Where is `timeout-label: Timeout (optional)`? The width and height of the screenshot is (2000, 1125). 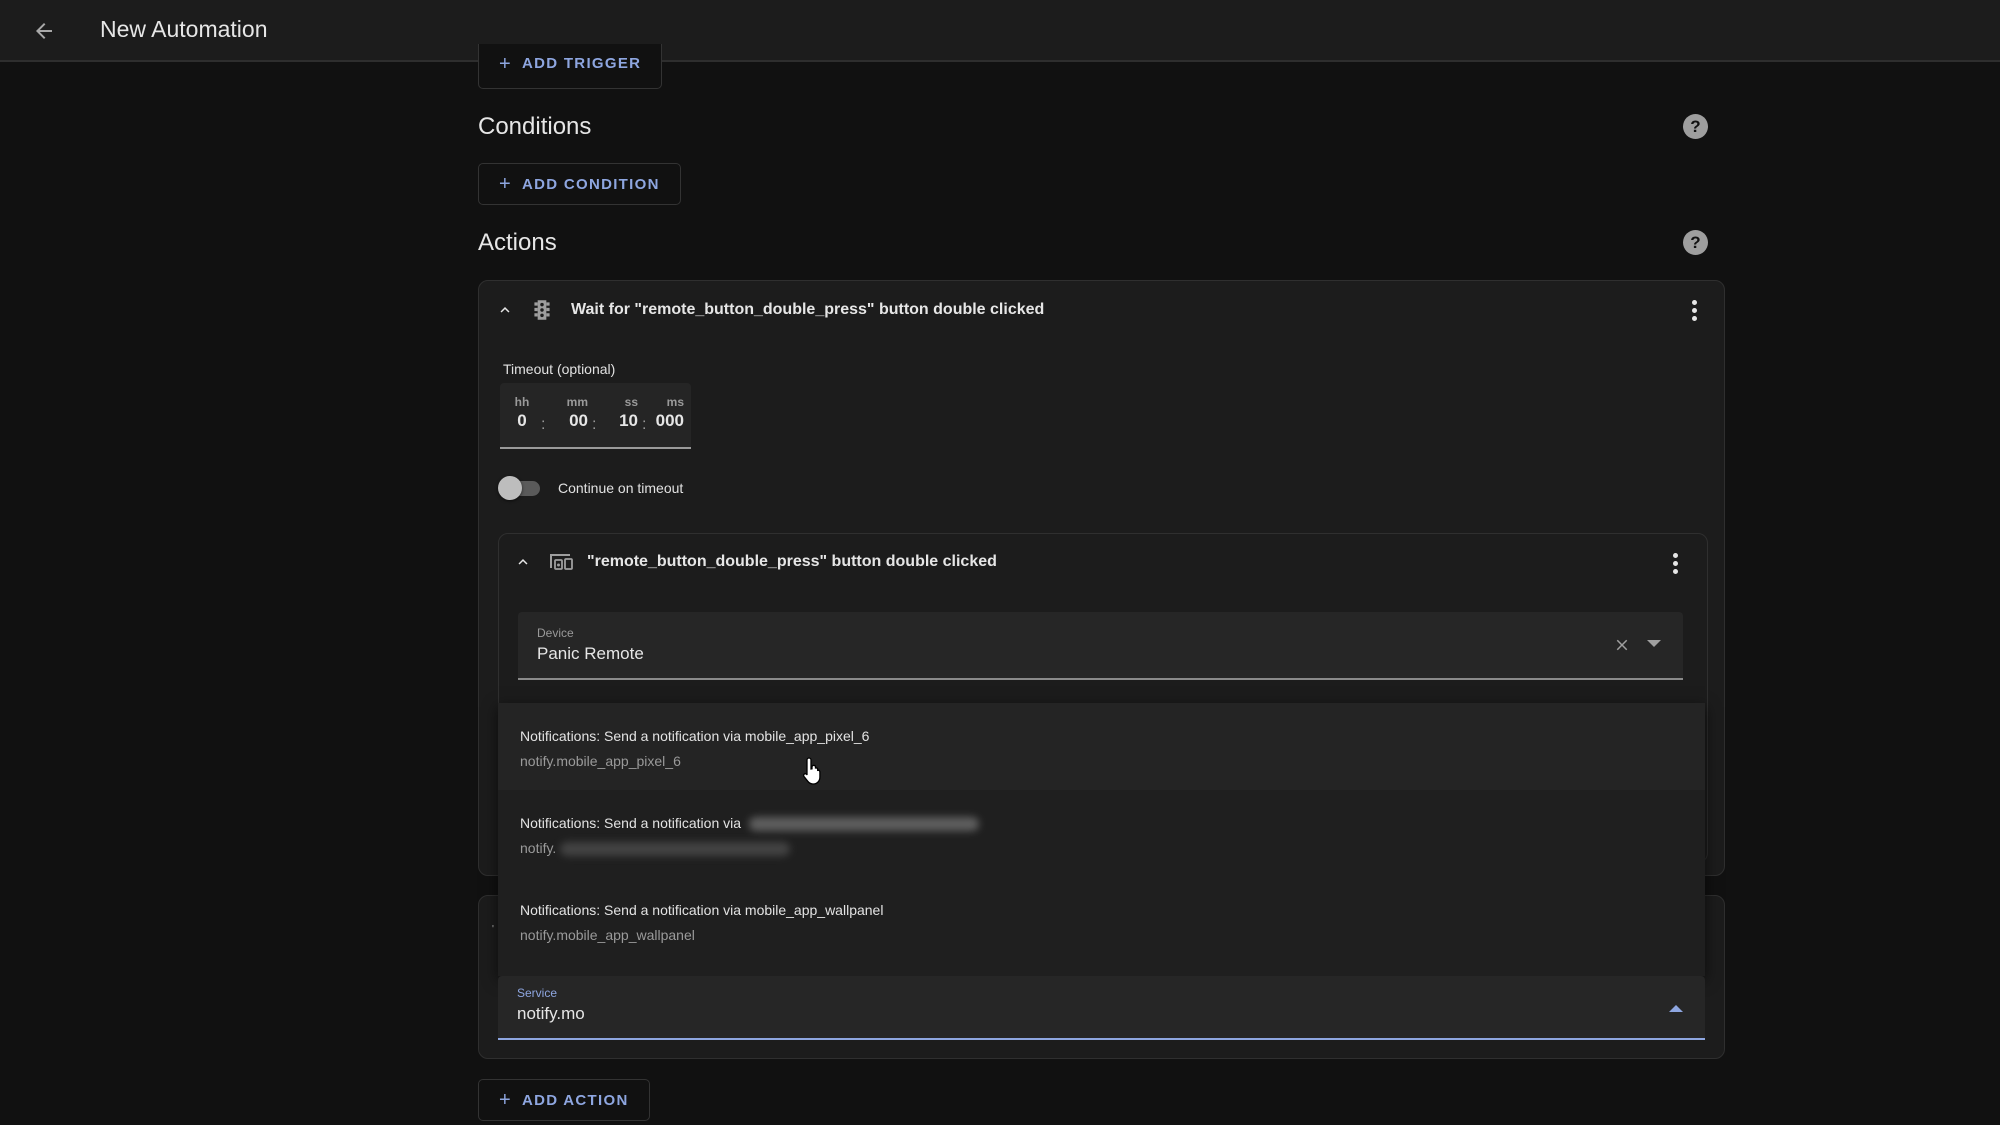
timeout-label: Timeout (optional) is located at coordinates (559, 369).